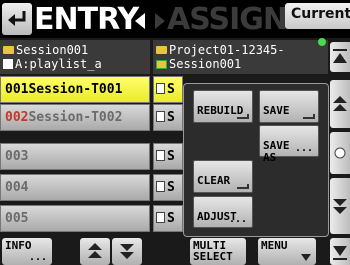 This screenshot has height=265, width=350. Describe the element at coordinates (227, 50) in the screenshot. I see `project-name: Project01-12345-` at that location.